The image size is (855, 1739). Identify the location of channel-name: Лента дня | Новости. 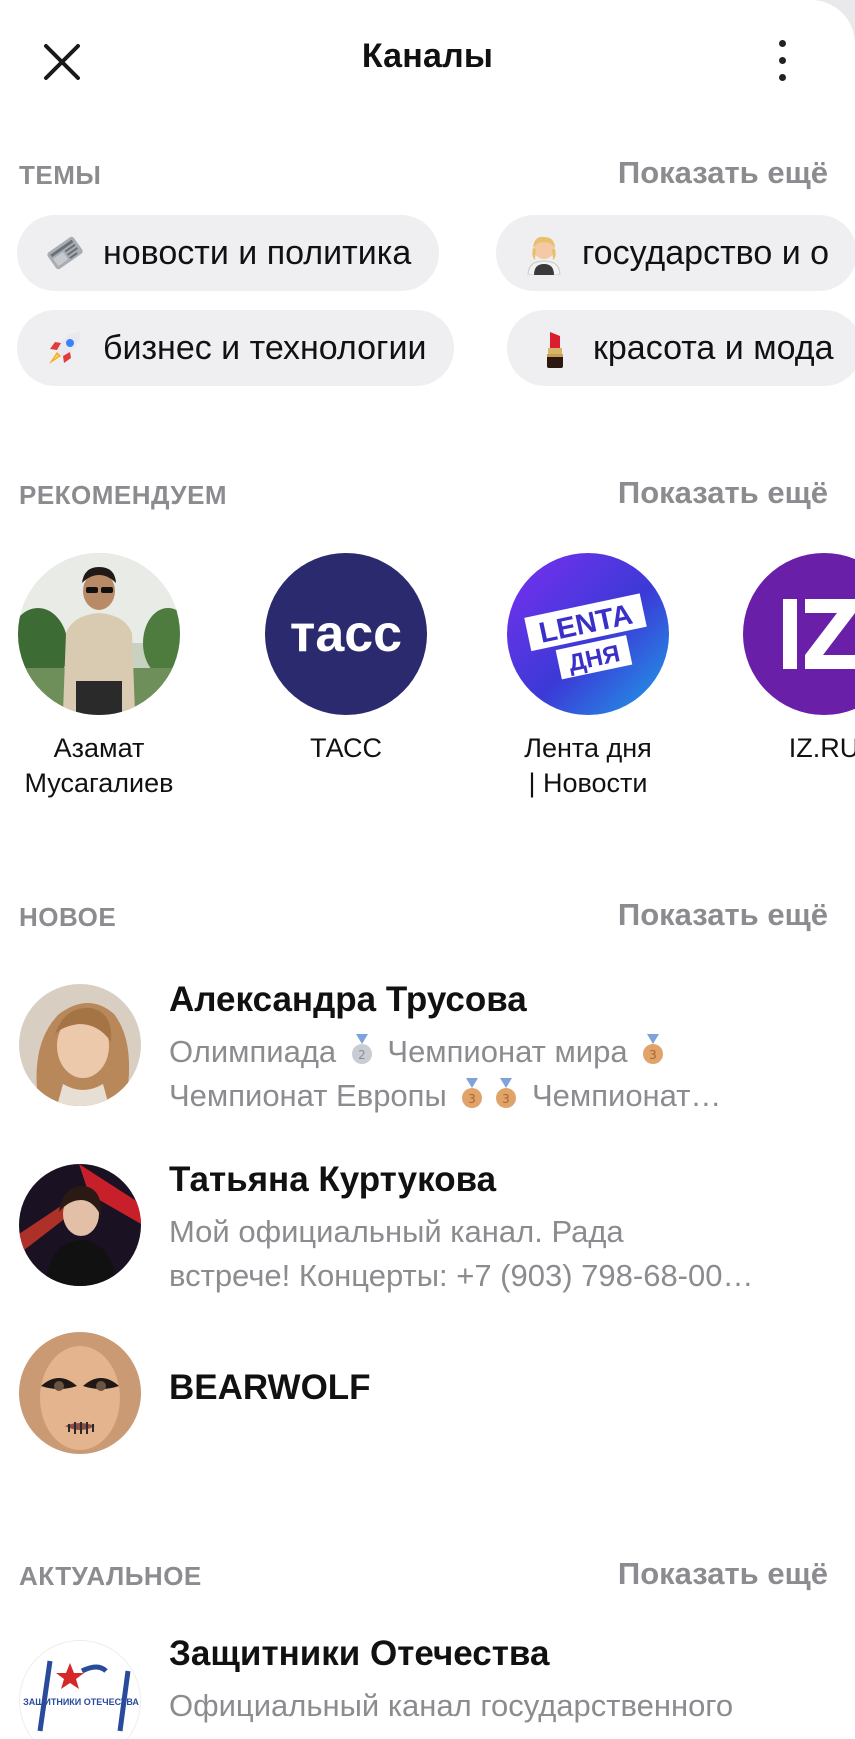
(588, 765).